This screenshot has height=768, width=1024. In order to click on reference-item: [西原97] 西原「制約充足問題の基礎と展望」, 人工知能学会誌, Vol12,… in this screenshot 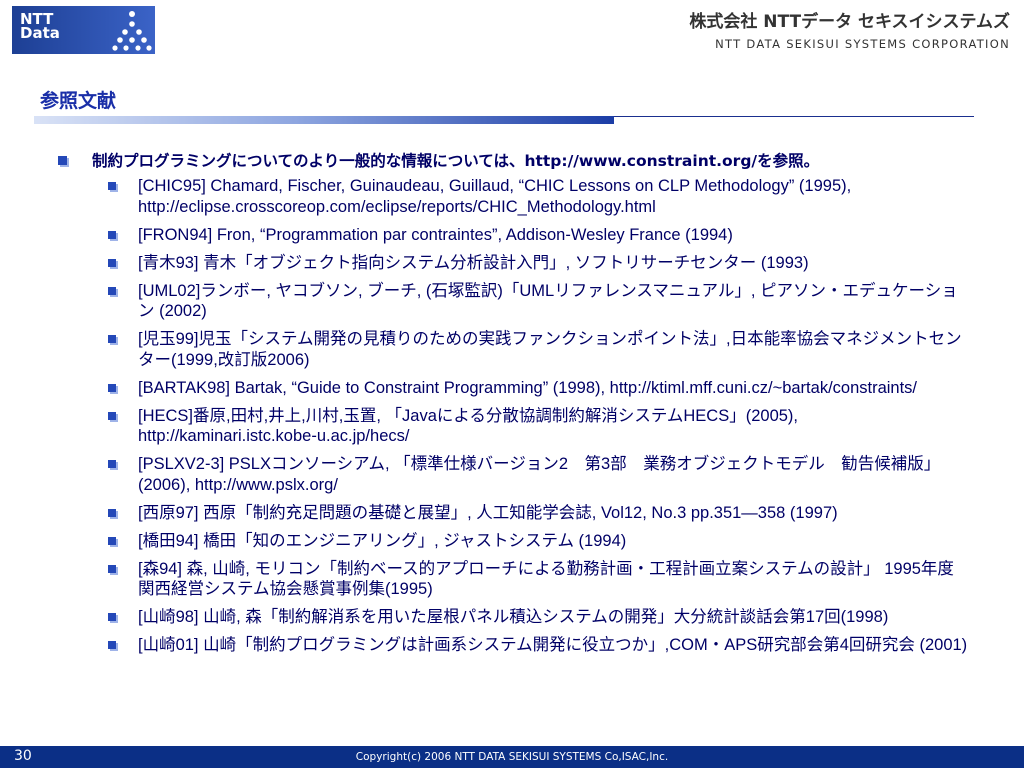, I will do `click(513, 513)`.